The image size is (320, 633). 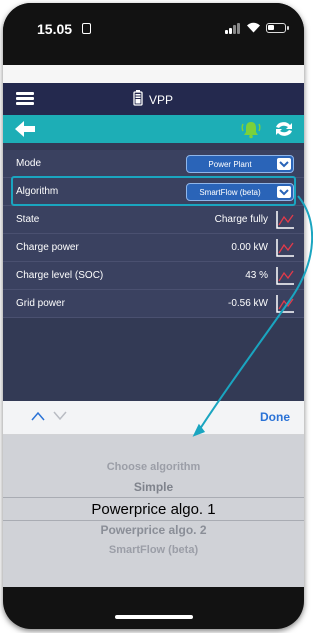 What do you see at coordinates (153, 550) in the screenshot?
I see `picker-option: SmartFlow (beta)` at bounding box center [153, 550].